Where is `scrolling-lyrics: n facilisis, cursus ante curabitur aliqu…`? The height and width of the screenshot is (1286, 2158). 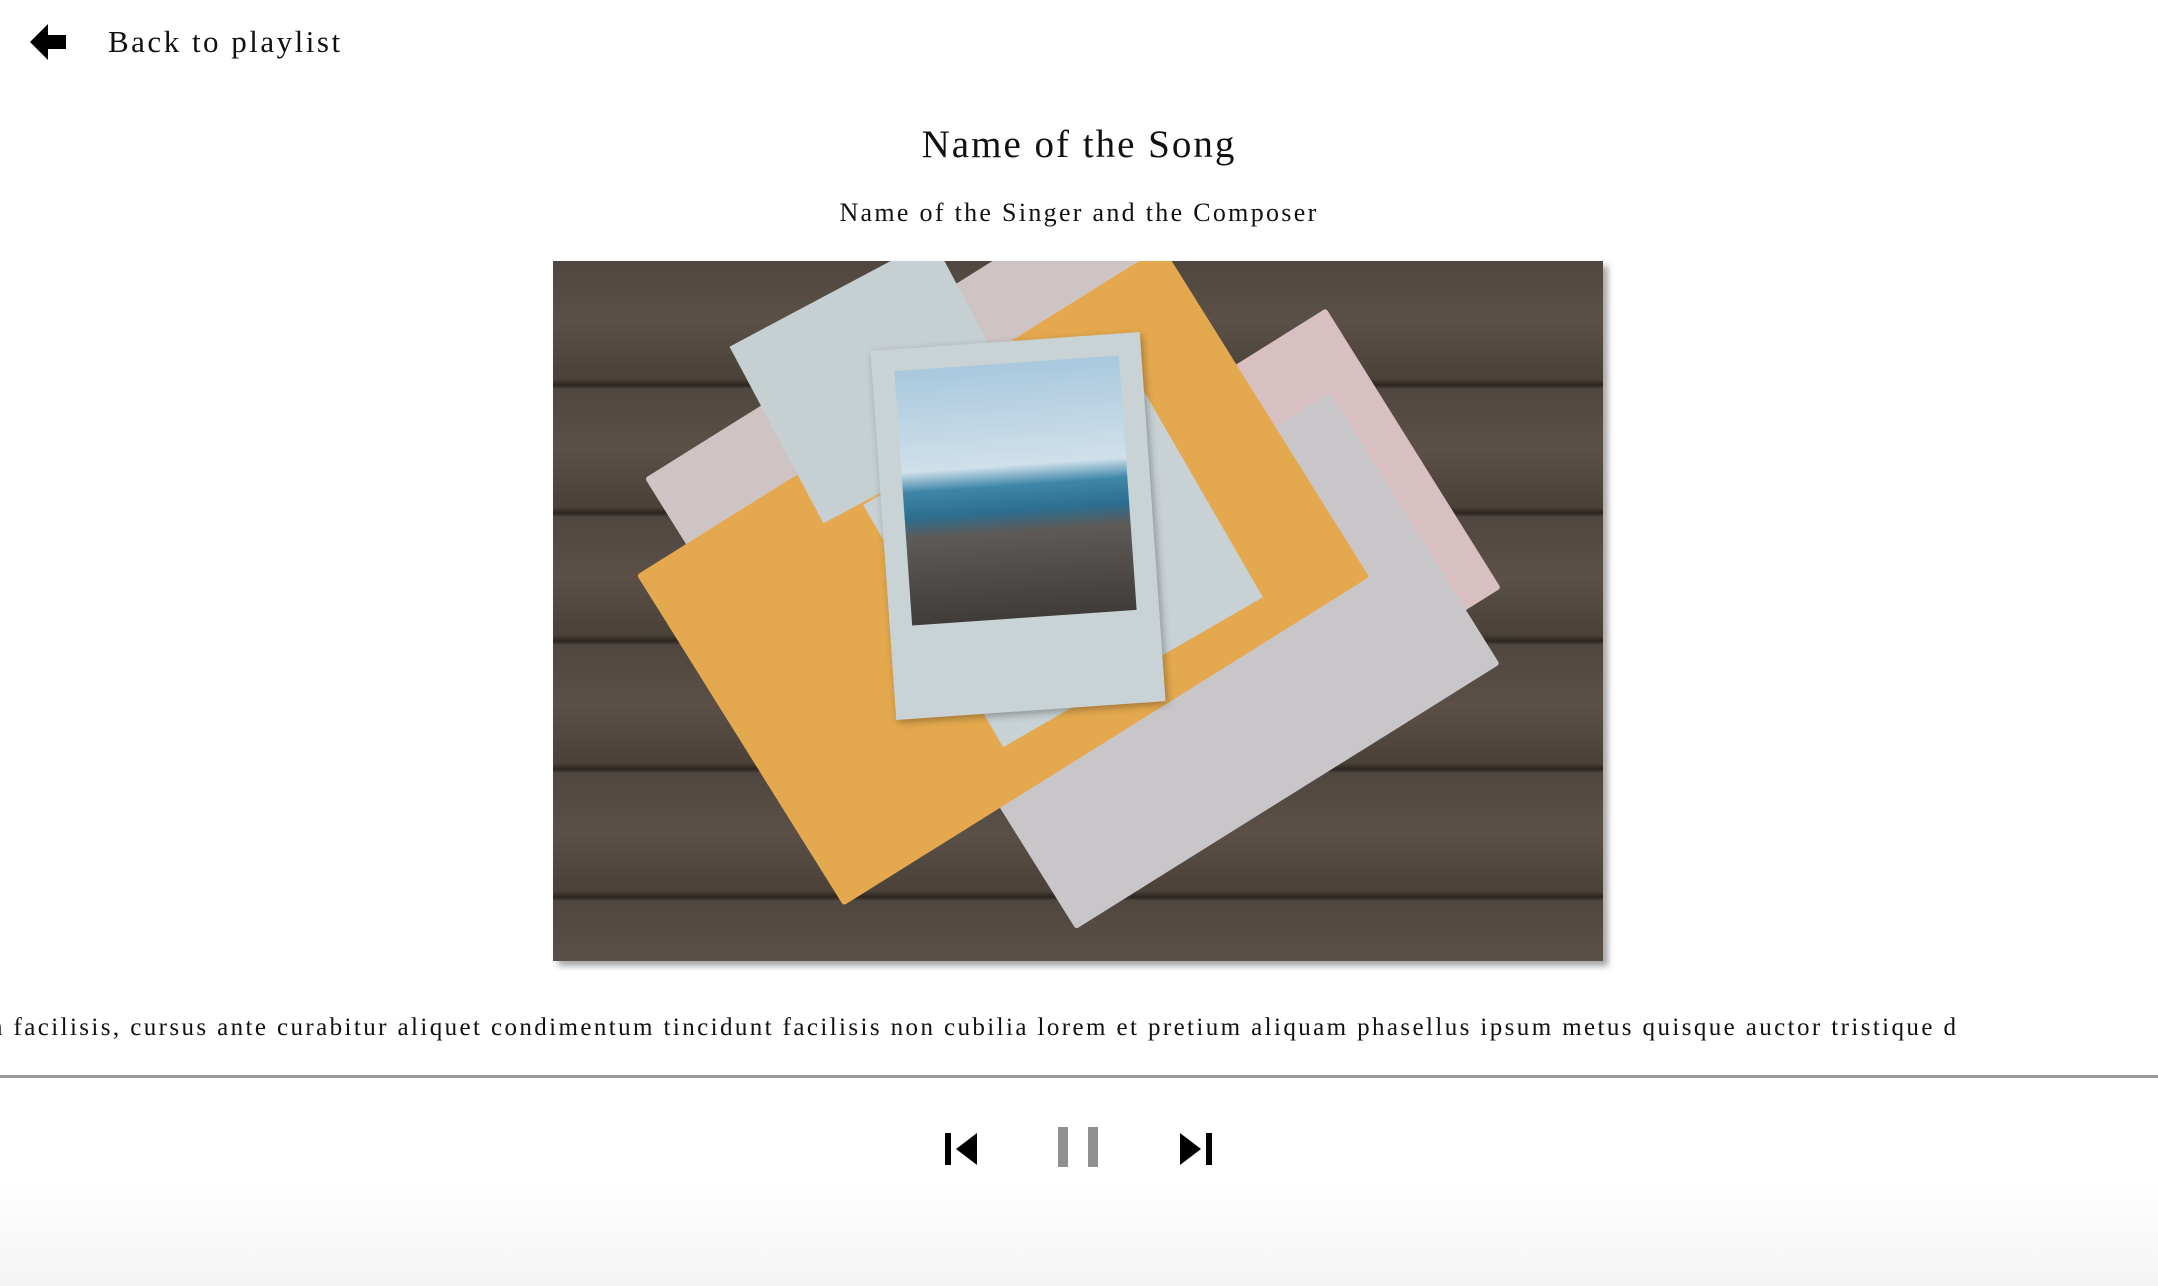
scrolling-lyrics: n facilisis, cursus ante curabitur aliqu… is located at coordinates (979, 1027).